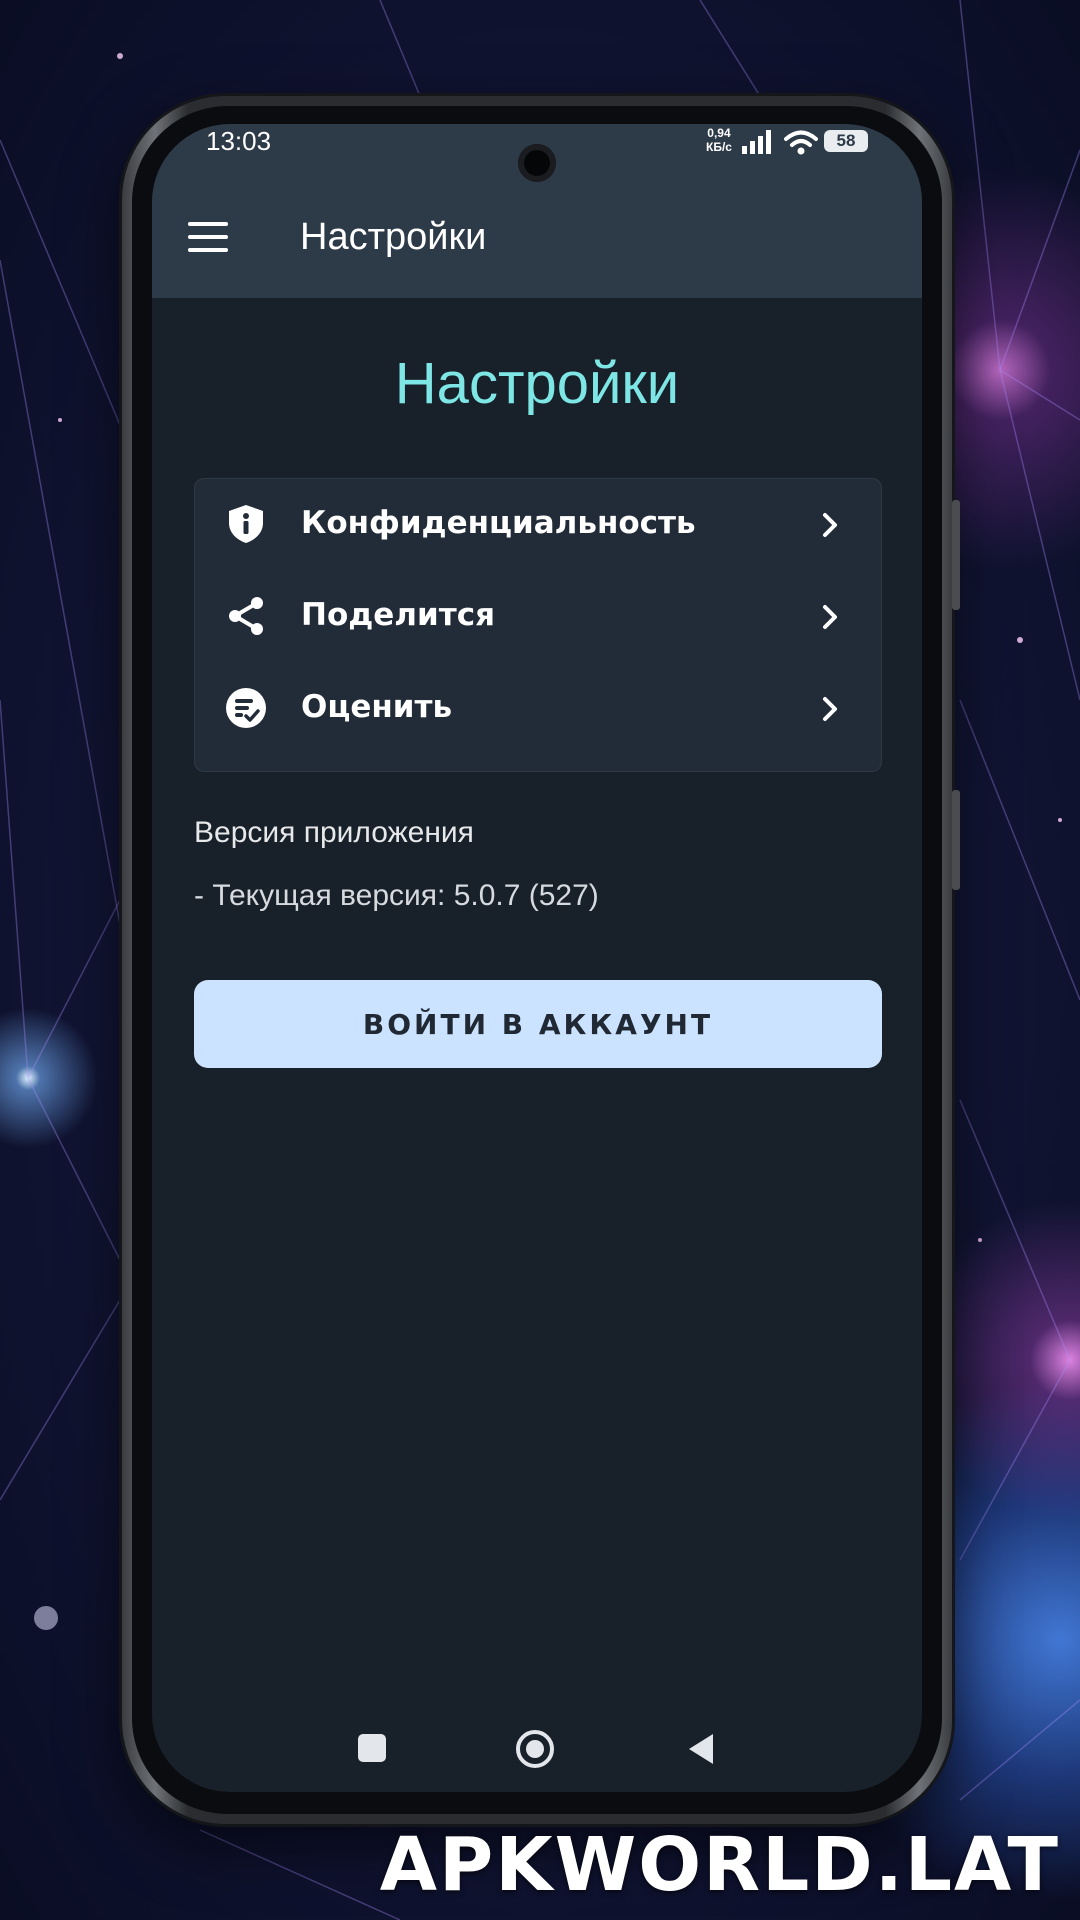 The image size is (1080, 1920). What do you see at coordinates (377, 707) in the screenshot?
I see `settings-item-label: Оценить` at bounding box center [377, 707].